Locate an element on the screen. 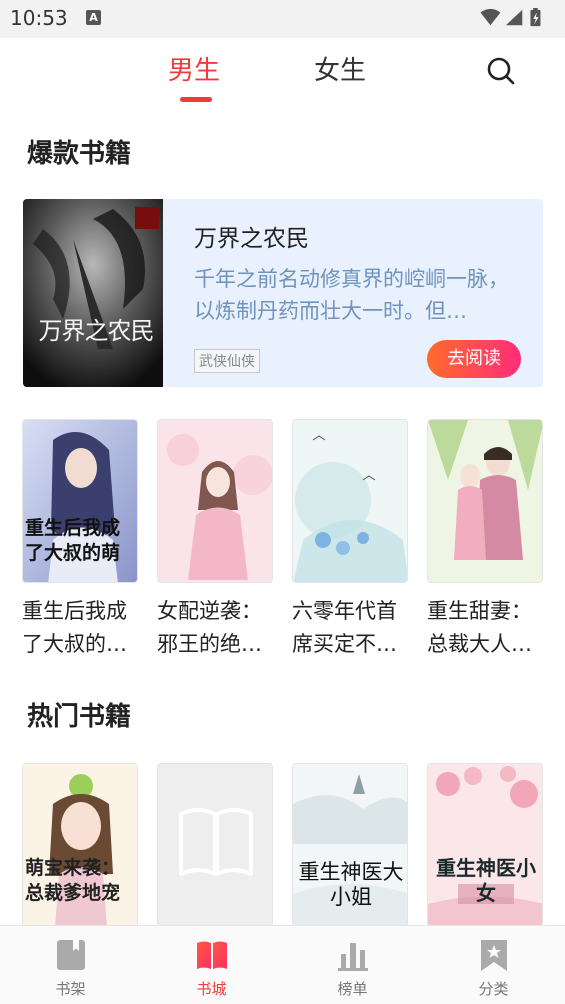  status-bar: 10:53 A is located at coordinates (282, 19).